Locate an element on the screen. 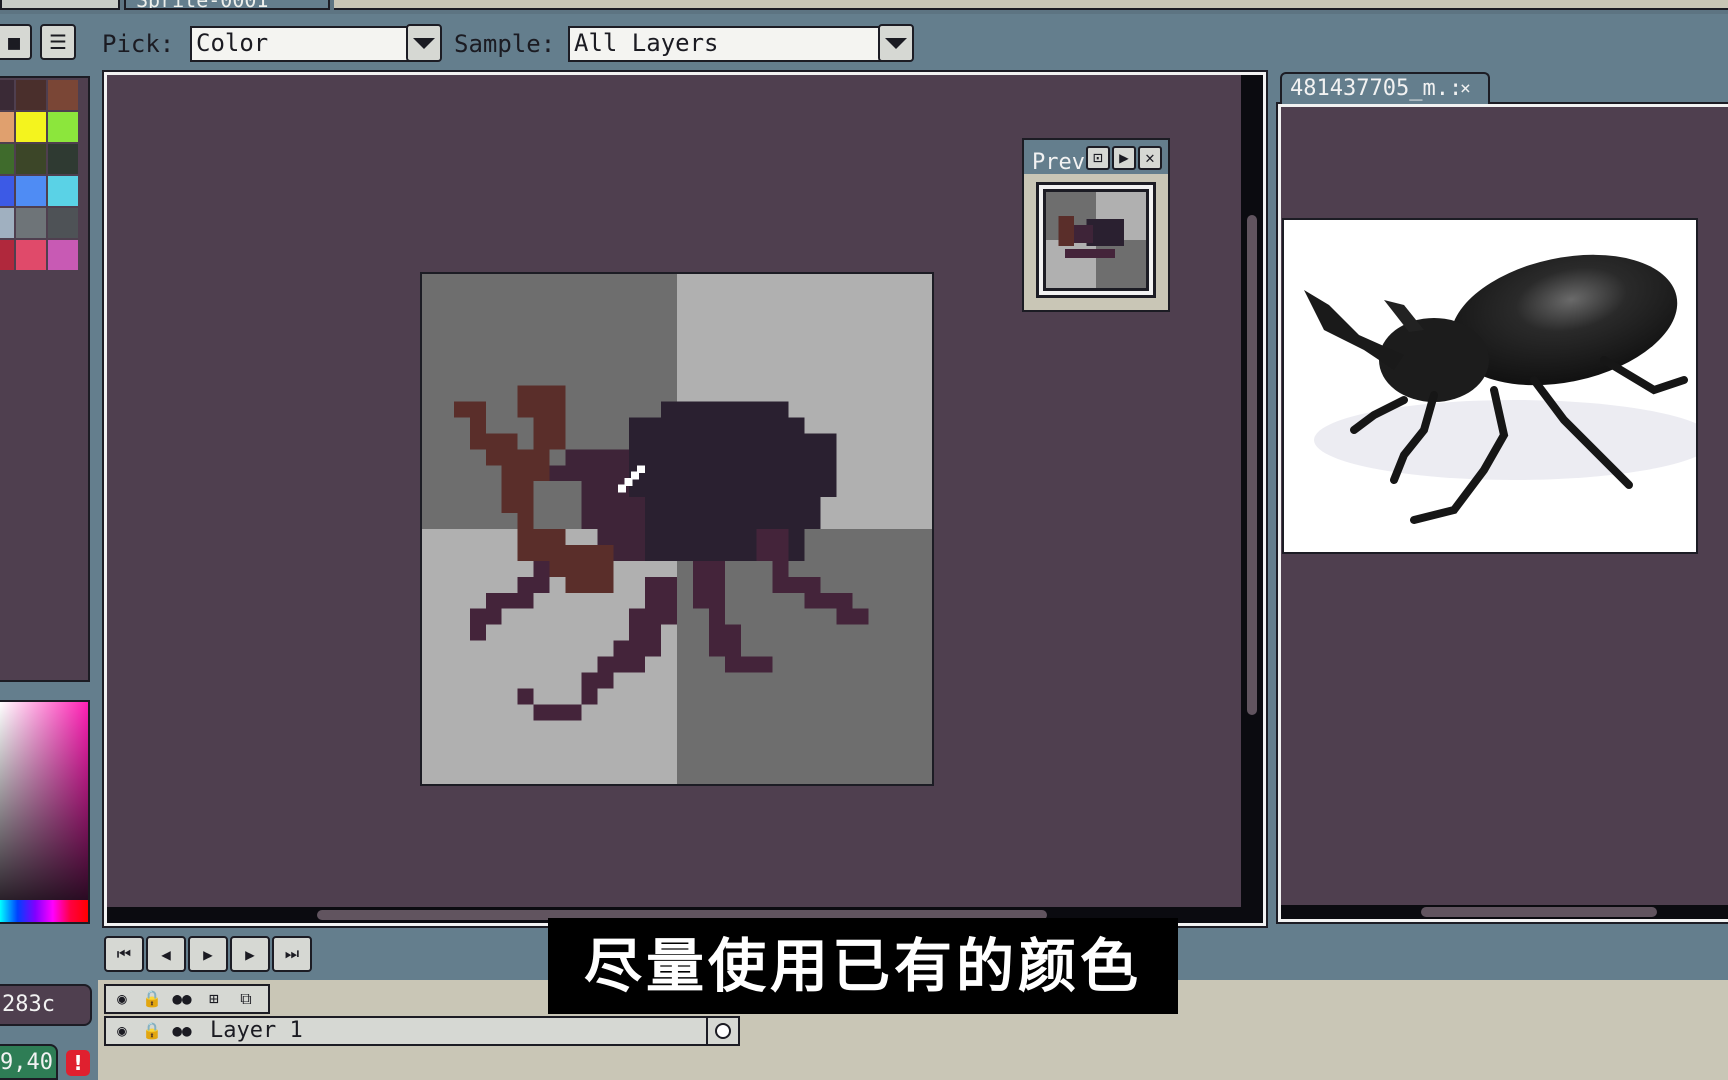 The height and width of the screenshot is (1080, 1728). hue-slider is located at coordinates (44, 911).